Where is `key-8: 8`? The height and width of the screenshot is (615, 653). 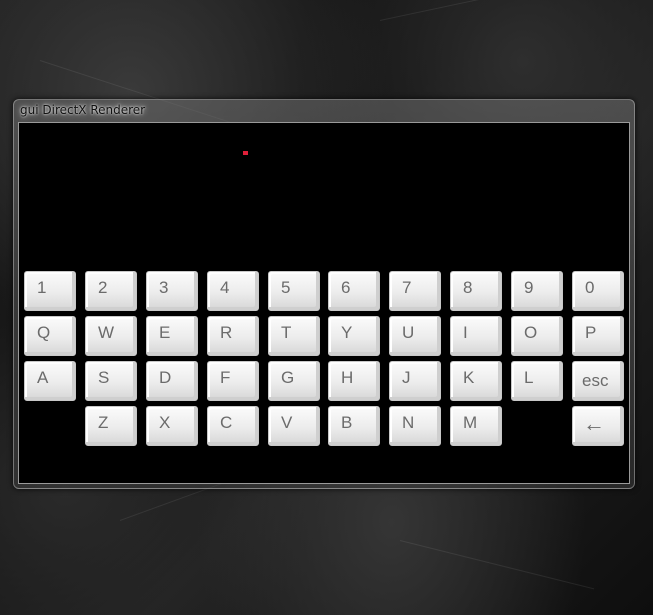 key-8: 8 is located at coordinates (476, 291).